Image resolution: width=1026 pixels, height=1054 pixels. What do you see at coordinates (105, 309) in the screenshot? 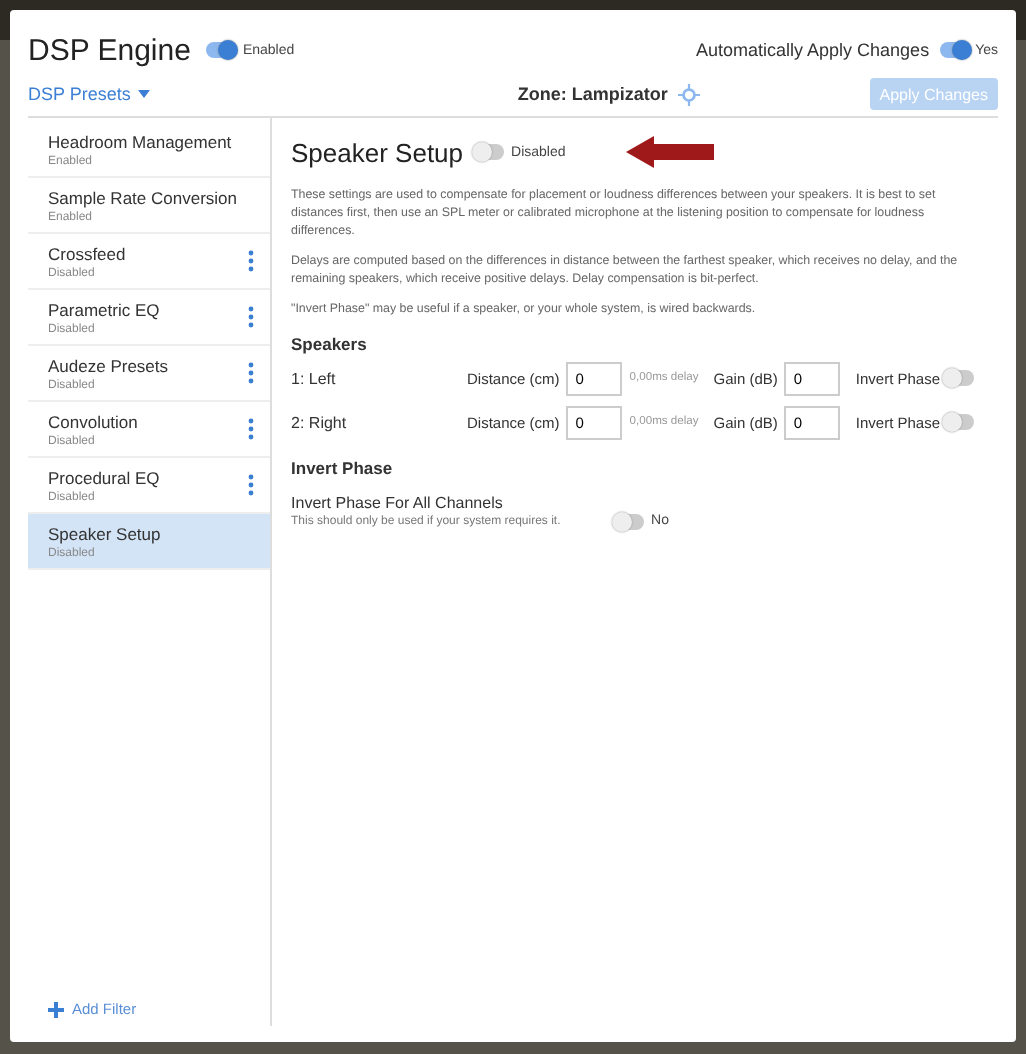
I see `filter-name: Parametric EQ` at bounding box center [105, 309].